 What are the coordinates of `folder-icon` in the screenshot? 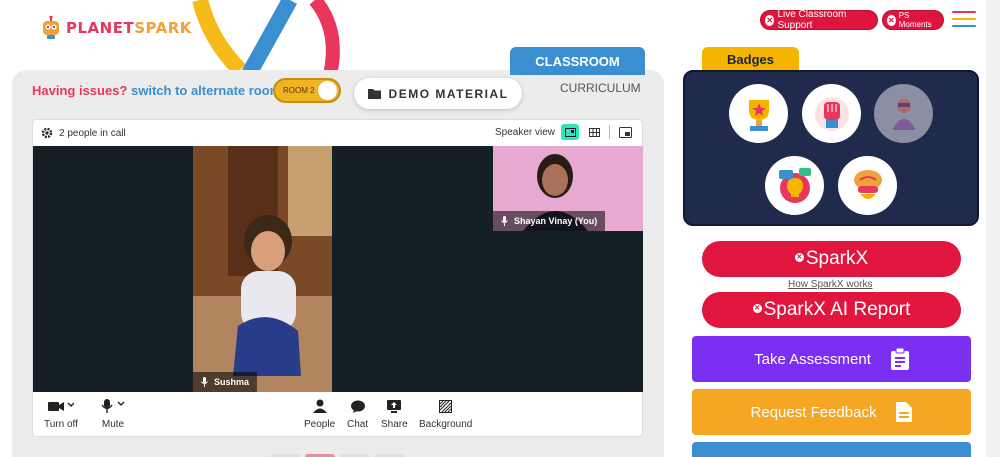 It's located at (374, 94).